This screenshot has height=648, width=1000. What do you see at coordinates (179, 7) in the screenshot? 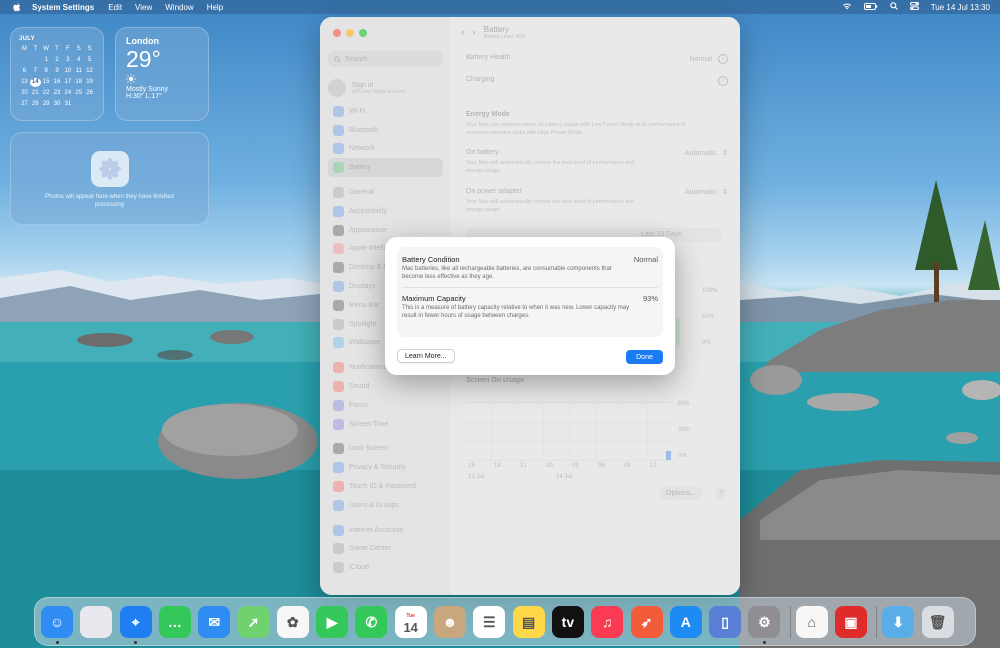
I see `menu-window: Window` at bounding box center [179, 7].